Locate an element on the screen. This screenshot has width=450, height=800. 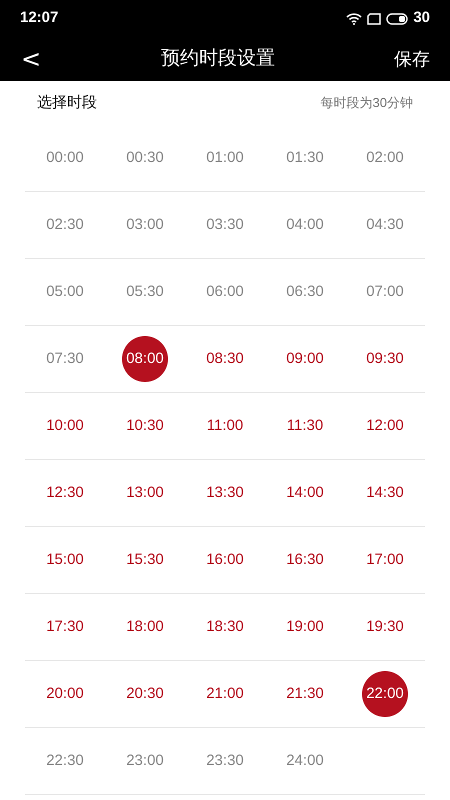
battery-icon is located at coordinates (397, 18).